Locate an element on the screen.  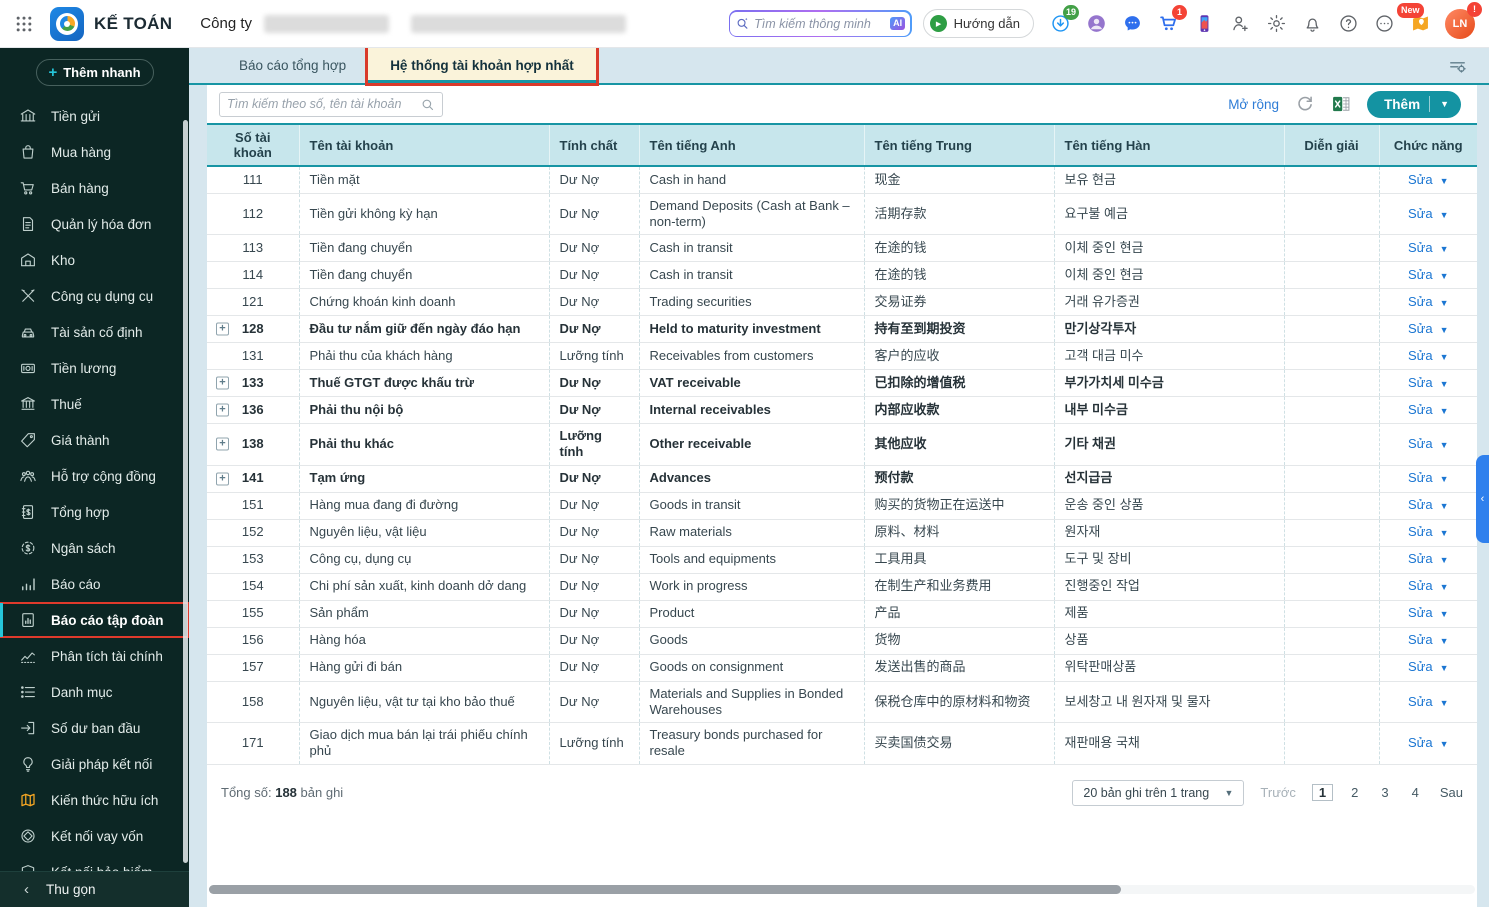
add-button: Thêm ▼ is located at coordinates (1414, 104).